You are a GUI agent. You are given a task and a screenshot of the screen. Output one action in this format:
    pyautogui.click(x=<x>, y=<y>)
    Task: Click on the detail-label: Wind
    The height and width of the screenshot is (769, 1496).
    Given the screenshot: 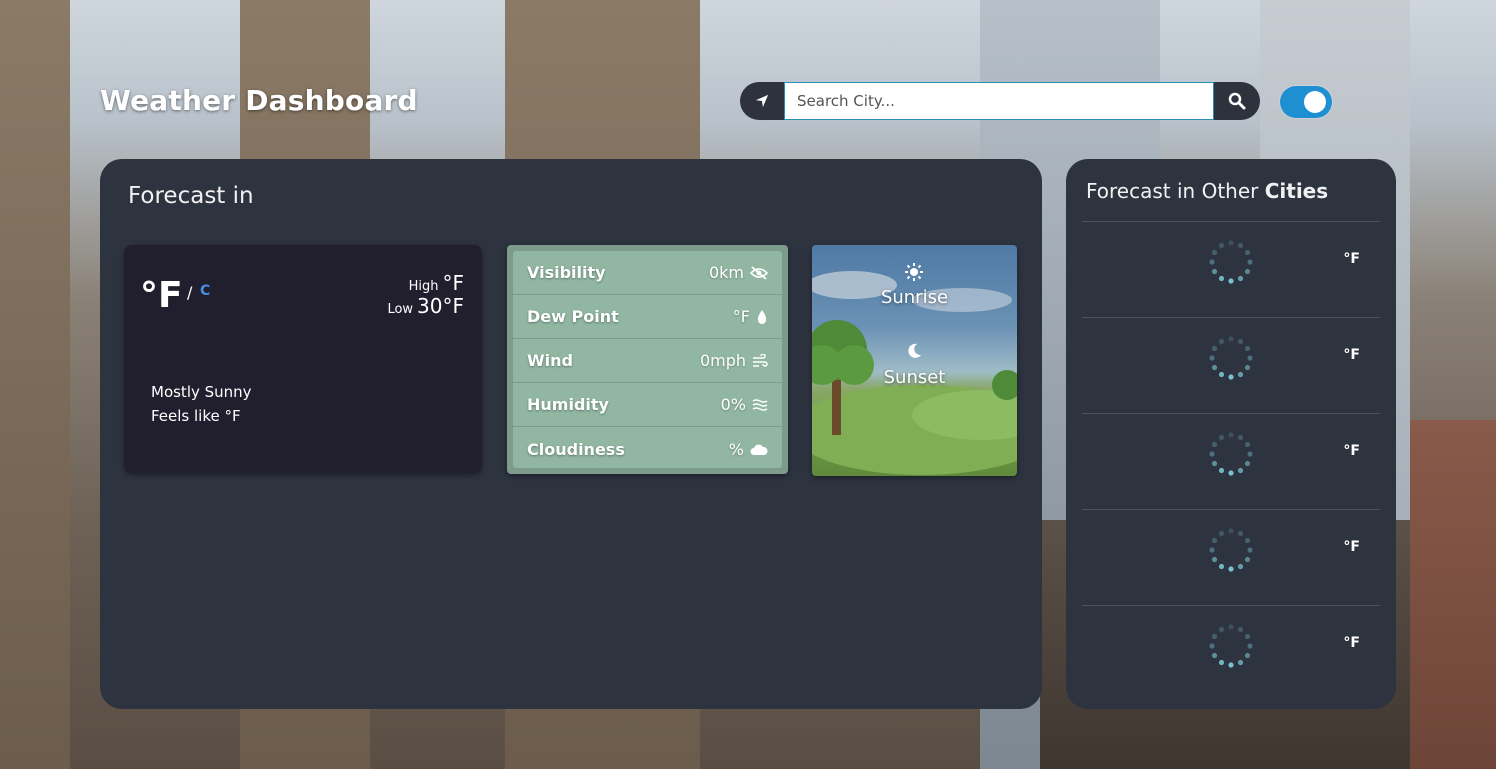 What is the action you would take?
    pyautogui.click(x=550, y=360)
    